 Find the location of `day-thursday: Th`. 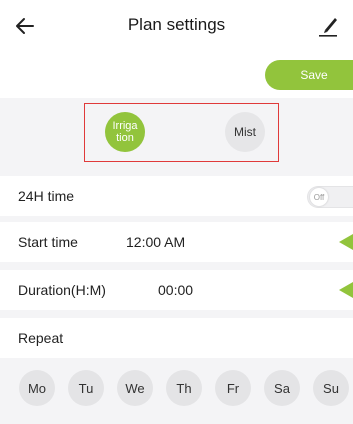

day-thursday: Th is located at coordinates (184, 388).